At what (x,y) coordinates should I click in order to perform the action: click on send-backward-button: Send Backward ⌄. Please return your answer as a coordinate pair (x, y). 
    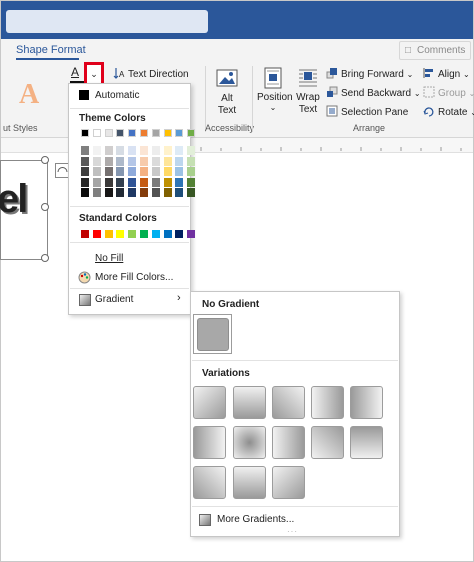
    Looking at the image, I should click on (373, 92).